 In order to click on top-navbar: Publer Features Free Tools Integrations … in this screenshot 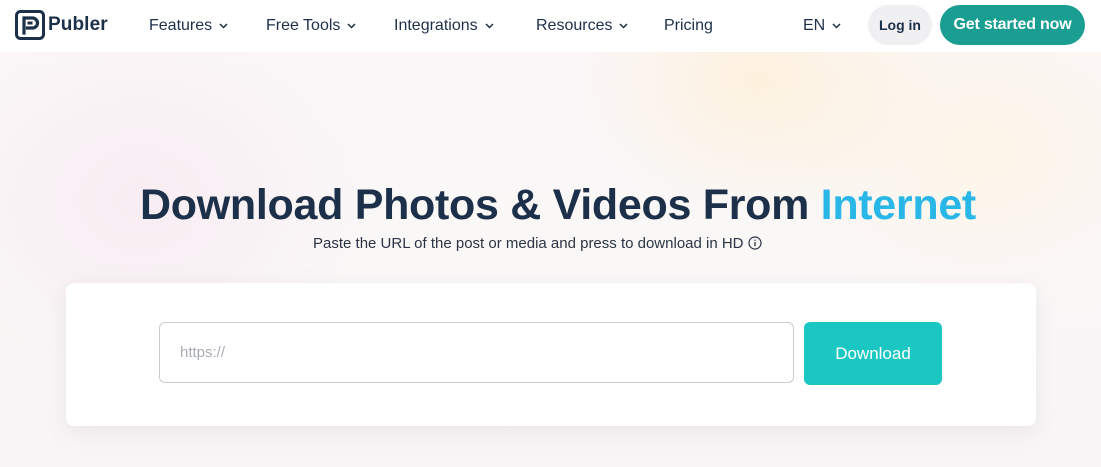, I will do `click(550, 26)`.